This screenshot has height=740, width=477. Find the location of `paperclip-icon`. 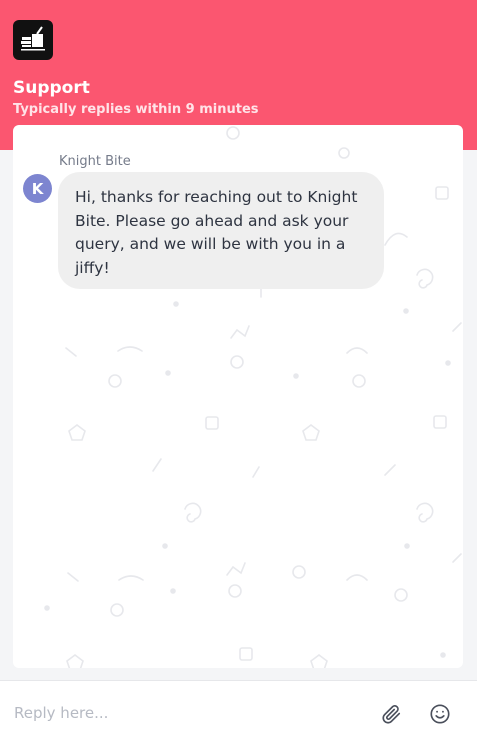

paperclip-icon is located at coordinates (391, 714).